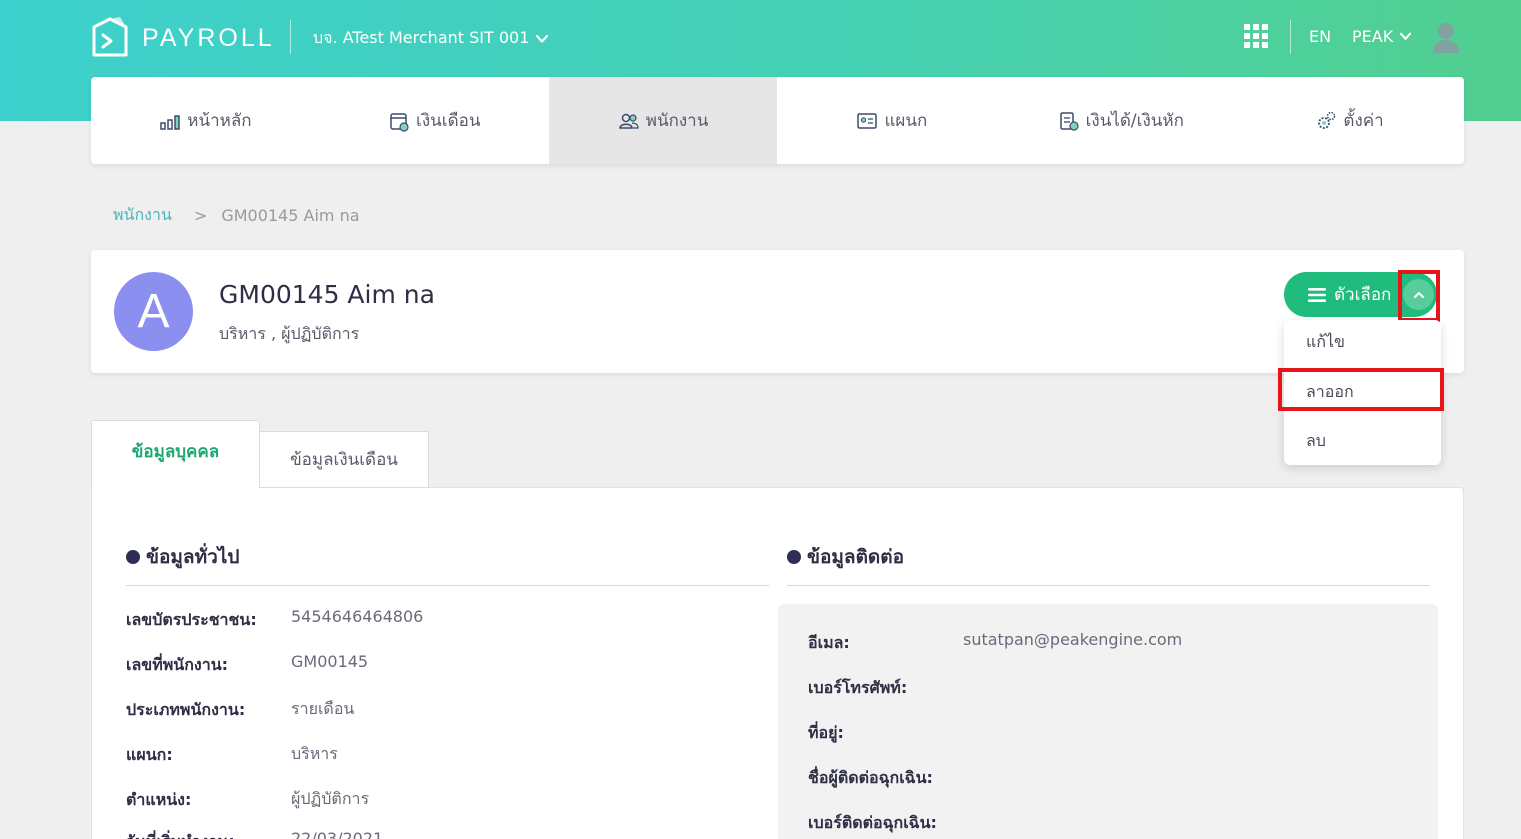  What do you see at coordinates (323, 708) in the screenshot?
I see `field-value-employee-type: รายเดือน` at bounding box center [323, 708].